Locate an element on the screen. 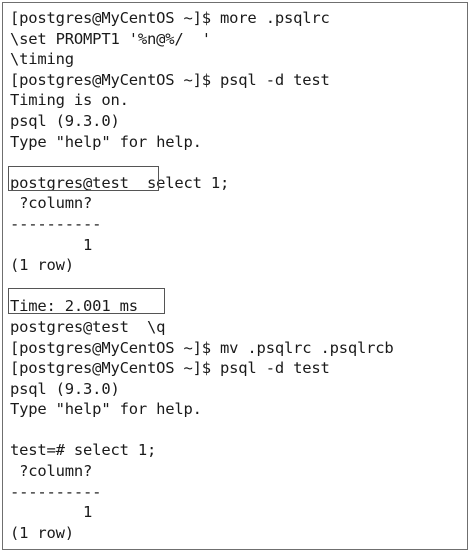 The width and height of the screenshot is (474, 555). terminal-line: postgres@test \q is located at coordinates (88, 326).